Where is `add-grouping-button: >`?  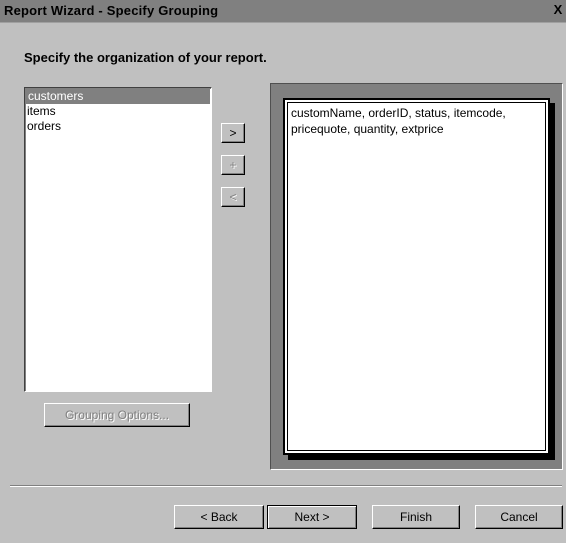 add-grouping-button: > is located at coordinates (233, 133).